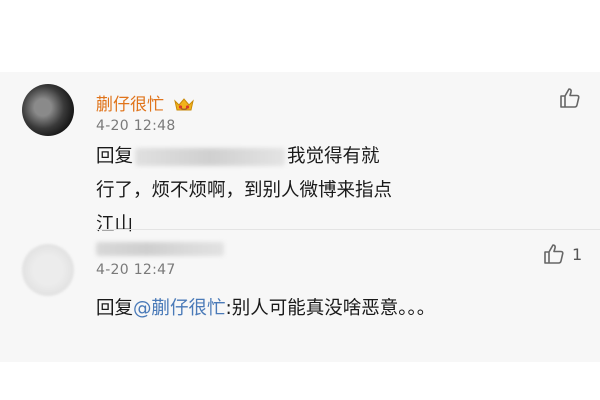 The image size is (600, 400). I want to click on comment-text: 回复@蒯仔很忙:别人可能真没啥恶意。。。, so click(316, 309).